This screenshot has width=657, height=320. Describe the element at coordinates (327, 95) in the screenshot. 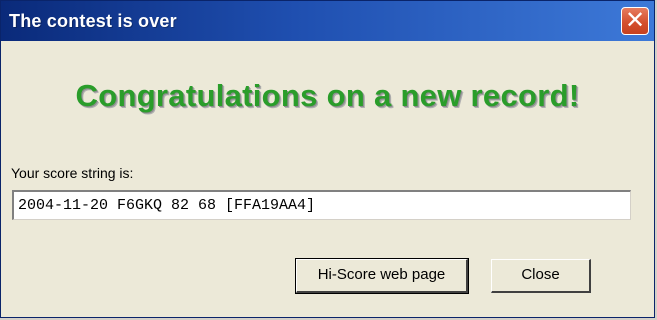

I see `congratulations-headline: Congratulations on a new record!` at that location.